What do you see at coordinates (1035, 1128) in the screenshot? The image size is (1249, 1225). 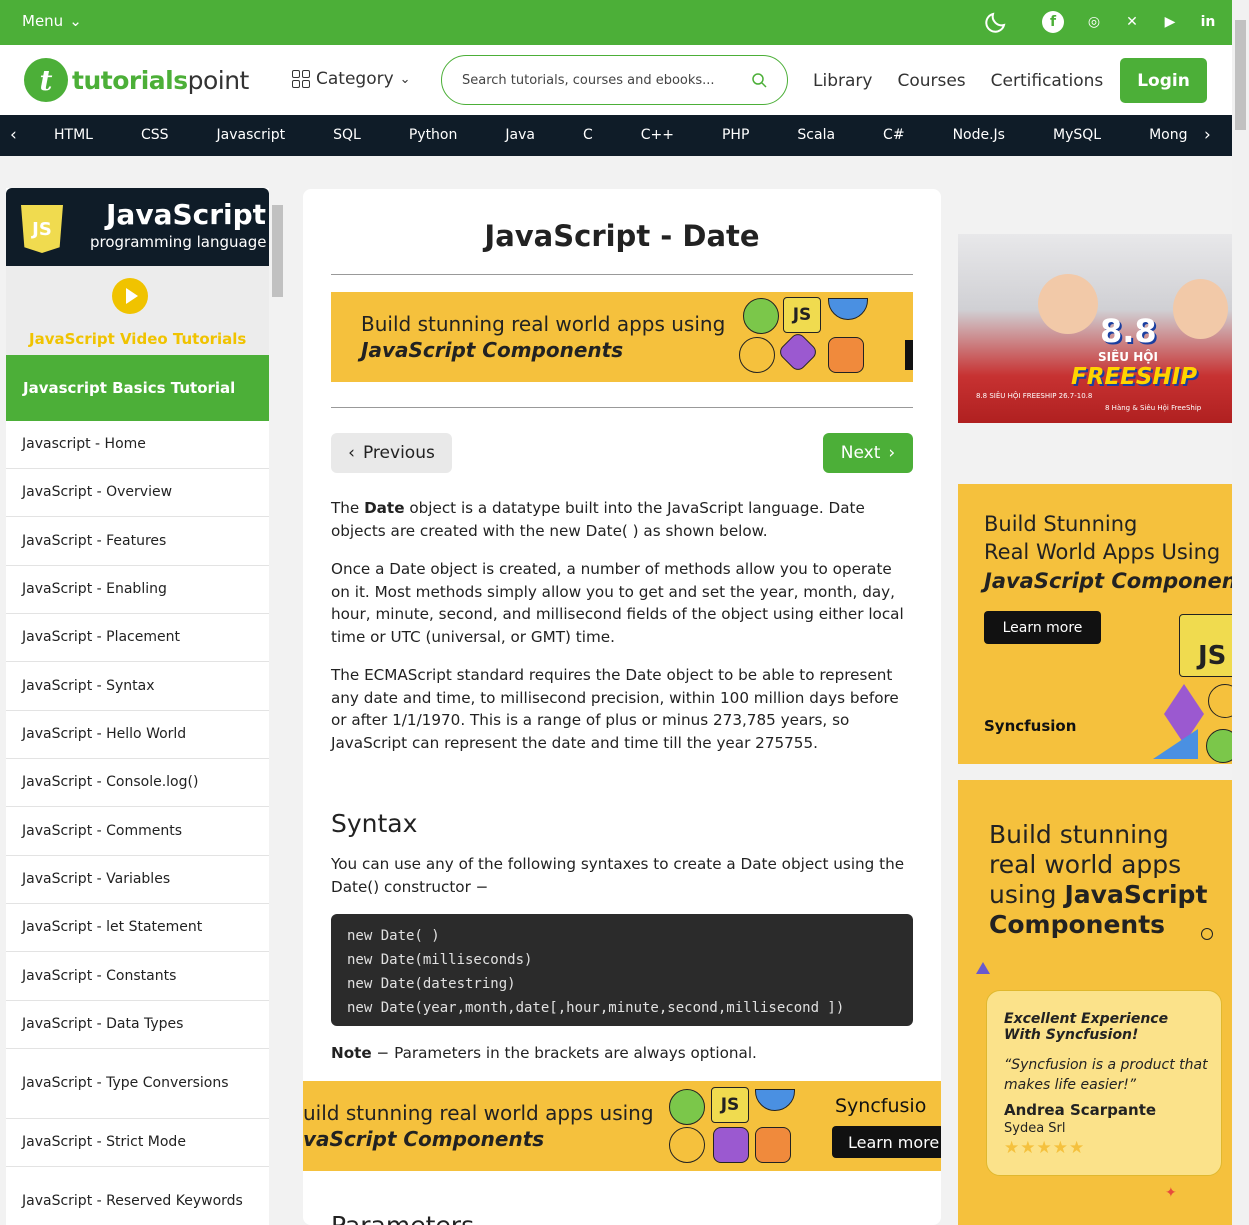 I see `testimonial-company: Sydea Srl` at bounding box center [1035, 1128].